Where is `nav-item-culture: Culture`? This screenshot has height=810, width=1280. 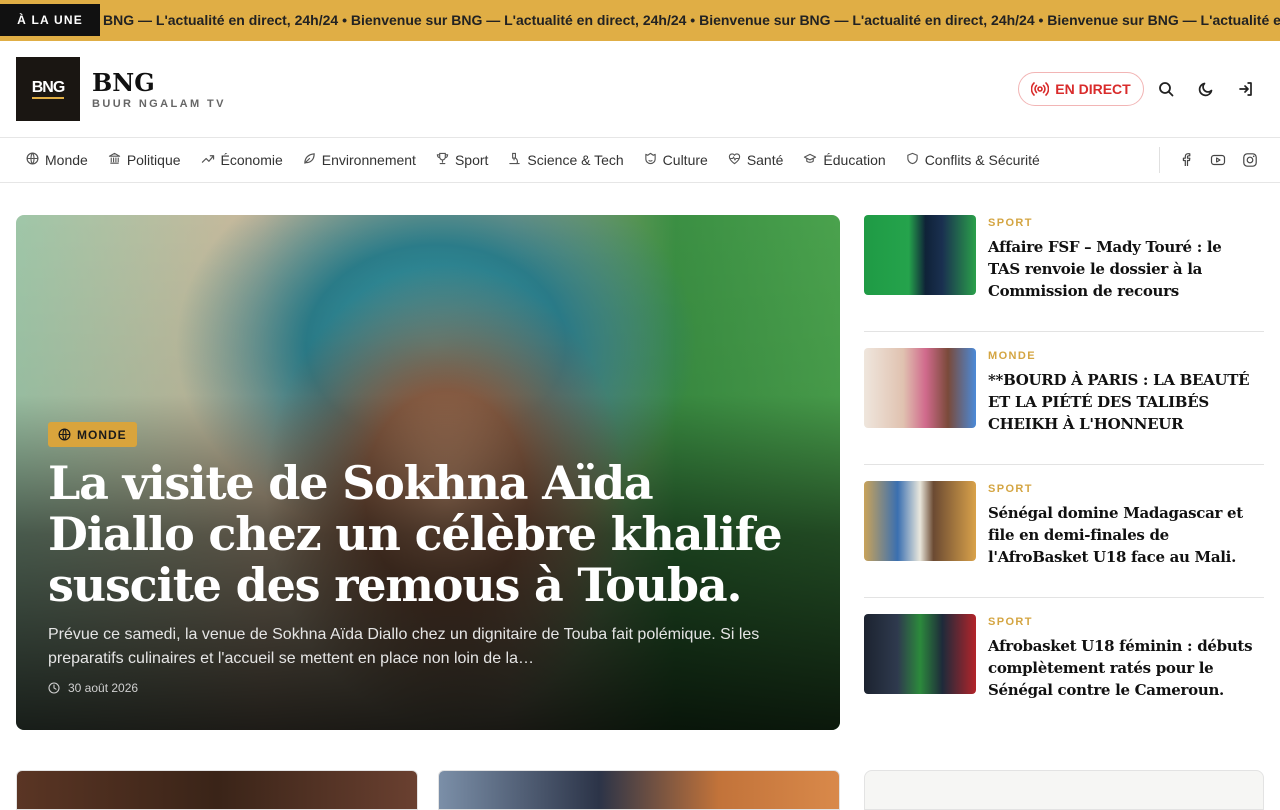 nav-item-culture: Culture is located at coordinates (676, 160).